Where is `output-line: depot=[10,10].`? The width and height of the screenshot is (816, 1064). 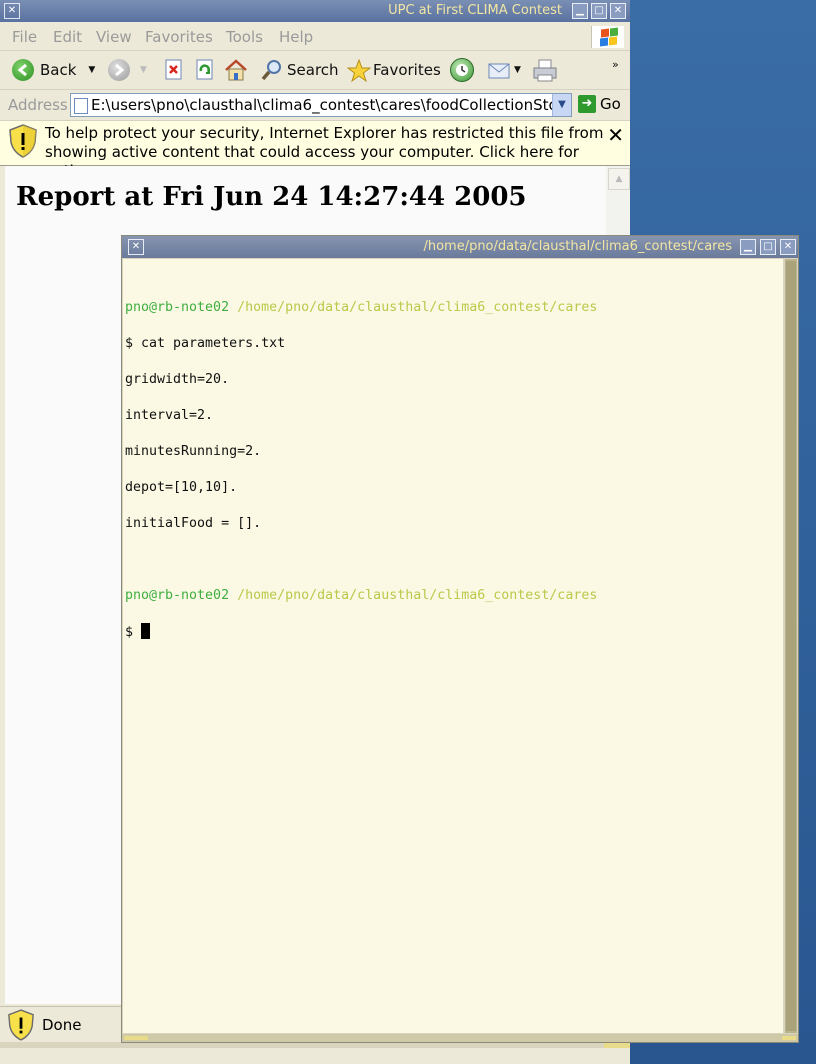 output-line: depot=[10,10]. is located at coordinates (181, 487).